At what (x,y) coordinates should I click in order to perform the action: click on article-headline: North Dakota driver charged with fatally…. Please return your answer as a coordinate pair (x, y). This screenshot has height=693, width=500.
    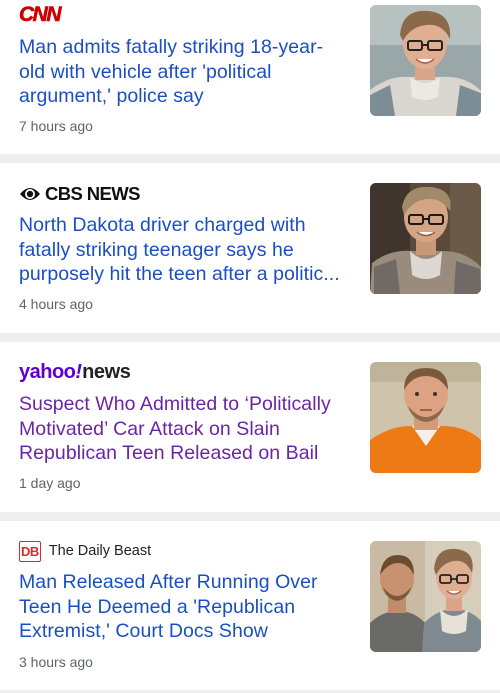
    Looking at the image, I should click on (184, 250).